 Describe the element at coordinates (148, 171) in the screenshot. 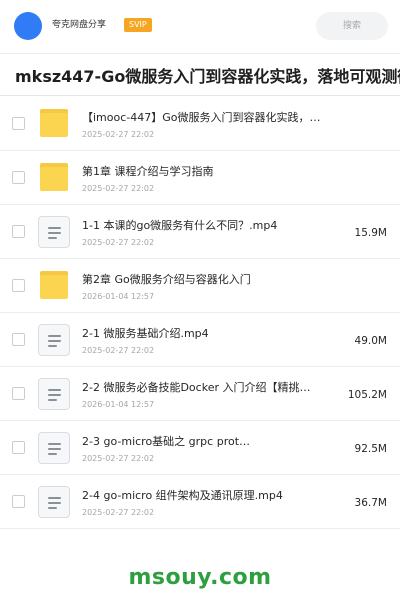

I see `item-name: 第1章 课程介绍与学习指南` at that location.